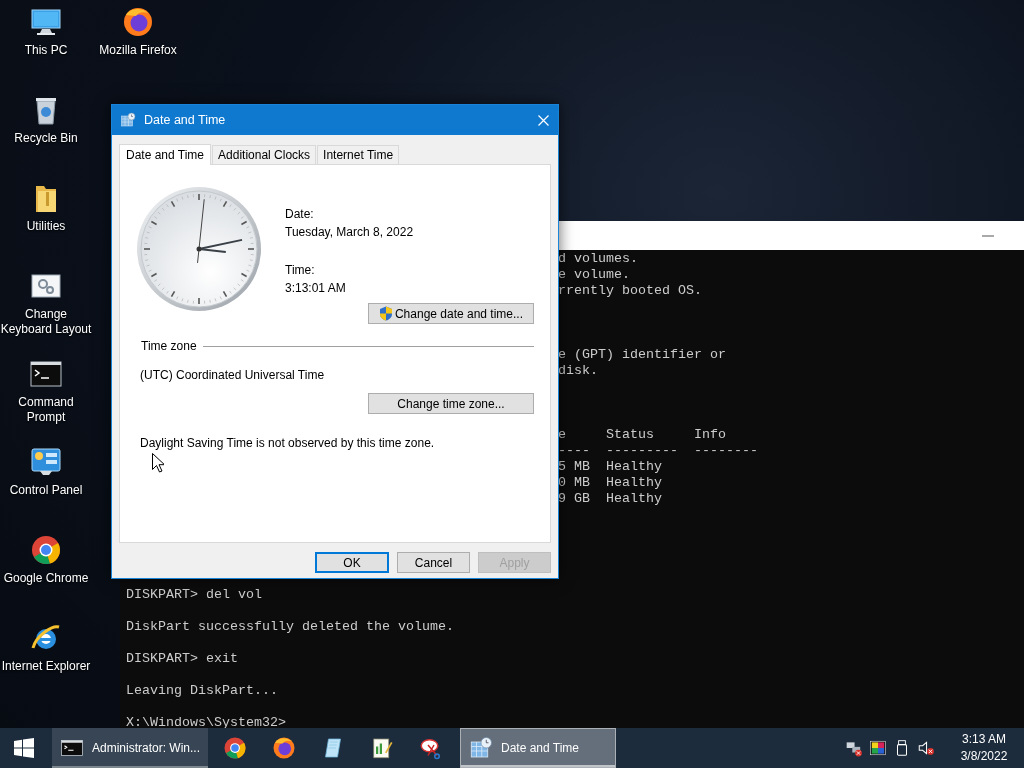 The width and height of the screenshot is (1024, 768). I want to click on desktop-shortcut: Recycle Bin, so click(46, 132).